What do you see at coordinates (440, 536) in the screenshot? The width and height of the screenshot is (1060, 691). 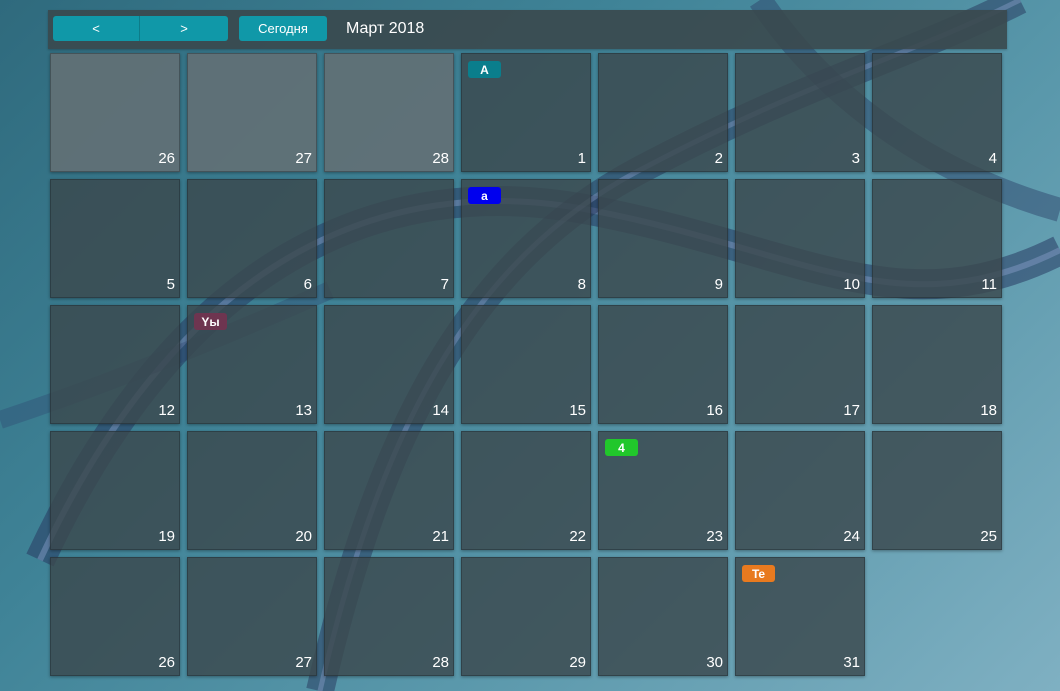 I see `day-number: 21` at bounding box center [440, 536].